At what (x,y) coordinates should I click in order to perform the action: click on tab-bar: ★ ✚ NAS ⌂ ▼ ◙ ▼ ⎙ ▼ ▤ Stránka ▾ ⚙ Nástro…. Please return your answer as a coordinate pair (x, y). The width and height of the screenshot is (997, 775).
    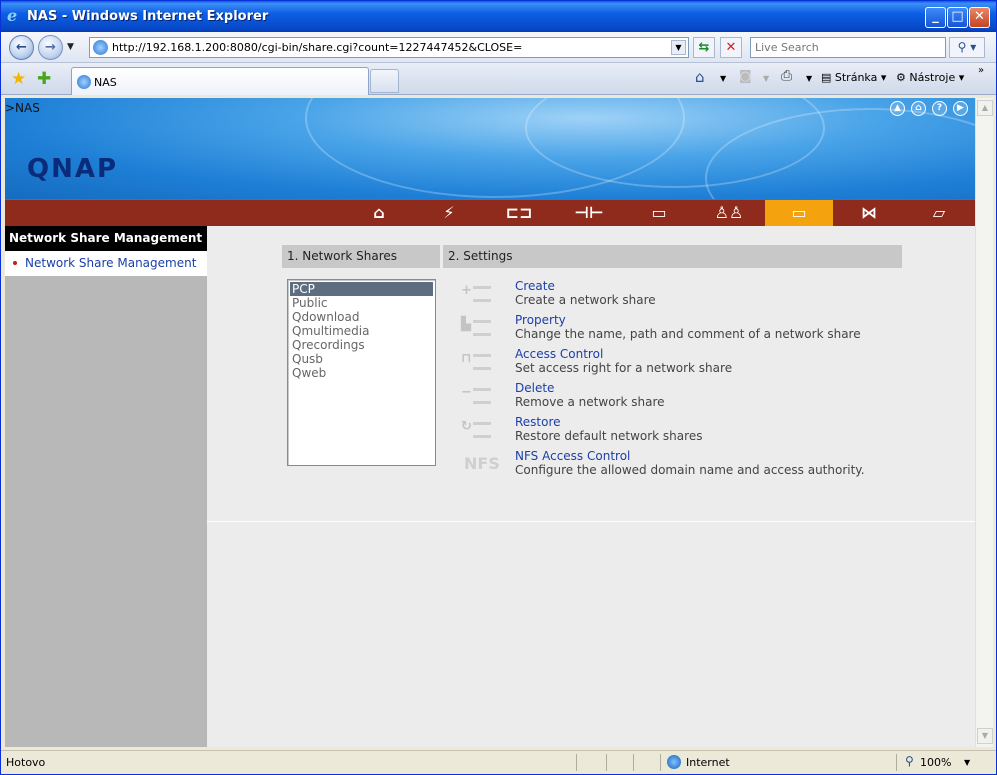
    Looking at the image, I should click on (498, 79).